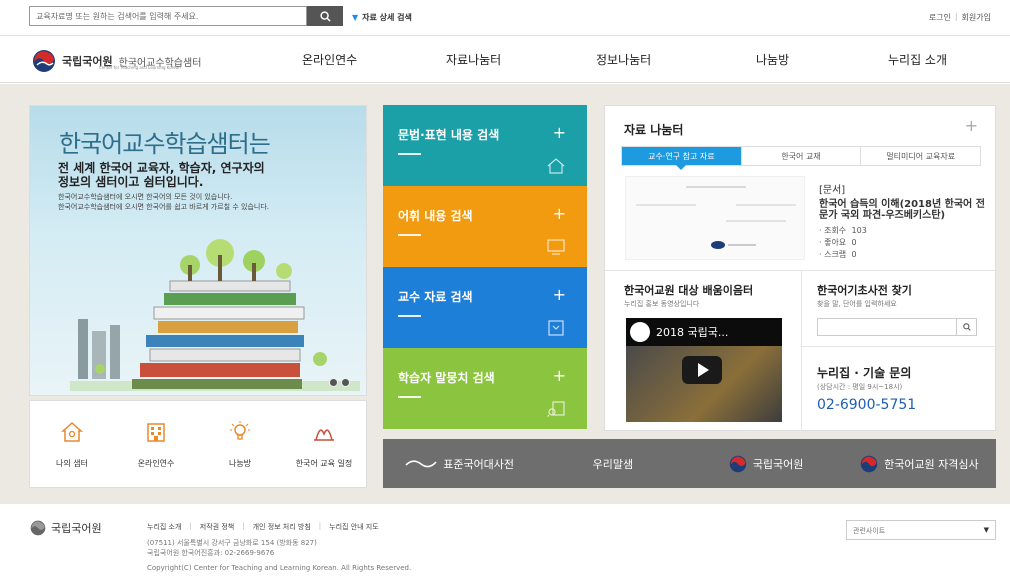  What do you see at coordinates (382, 17) in the screenshot?
I see `advanced-search-link: ▼ 자료 상세 검색` at bounding box center [382, 17].